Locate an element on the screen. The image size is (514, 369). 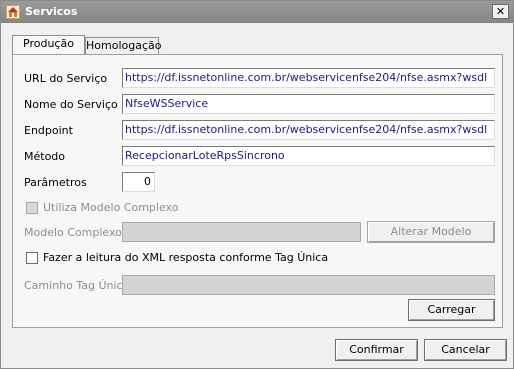
complex-model-field is located at coordinates (241, 232).